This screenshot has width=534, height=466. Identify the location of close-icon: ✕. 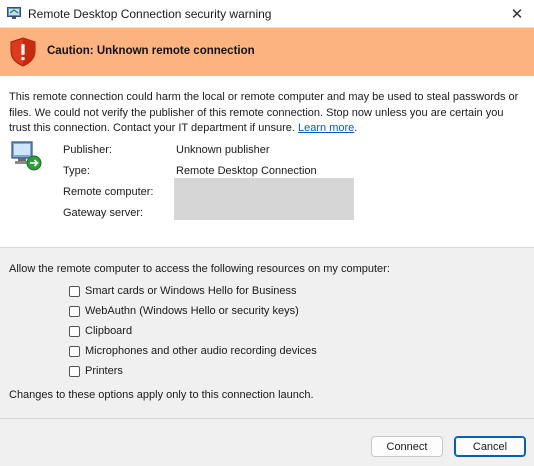
(517, 14).